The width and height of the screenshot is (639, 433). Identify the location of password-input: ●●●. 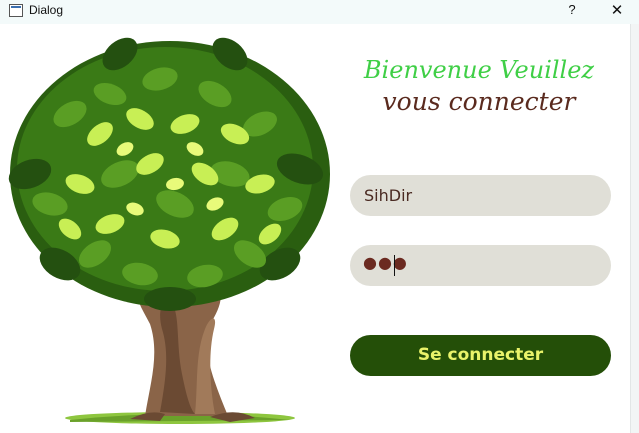
(480, 265).